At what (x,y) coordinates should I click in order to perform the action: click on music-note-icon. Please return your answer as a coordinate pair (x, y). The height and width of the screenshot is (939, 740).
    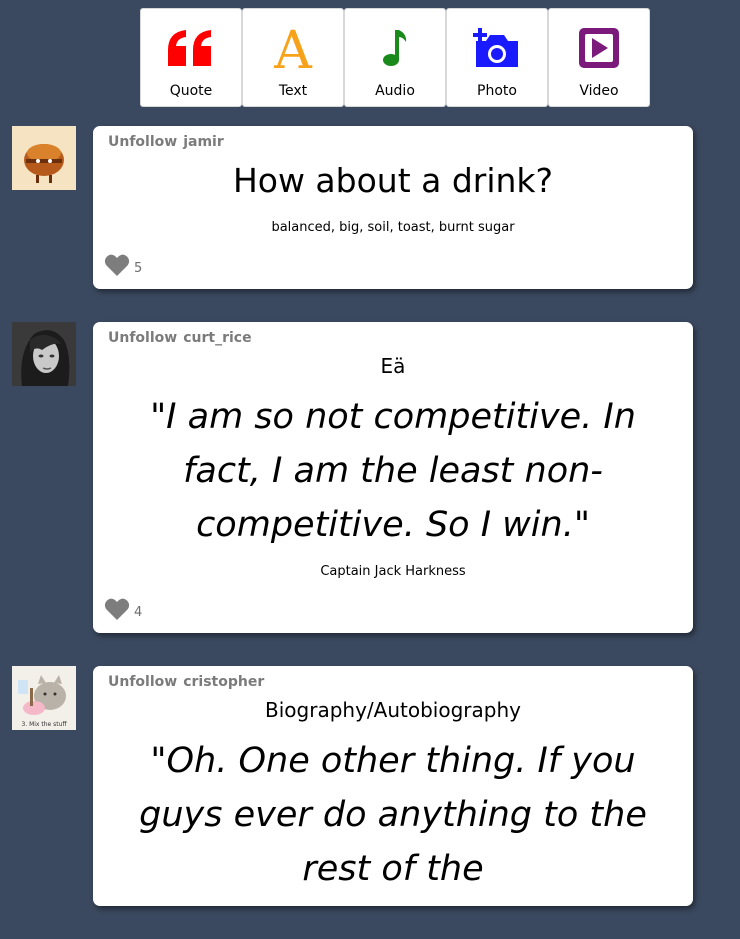
    Looking at the image, I should click on (395, 48).